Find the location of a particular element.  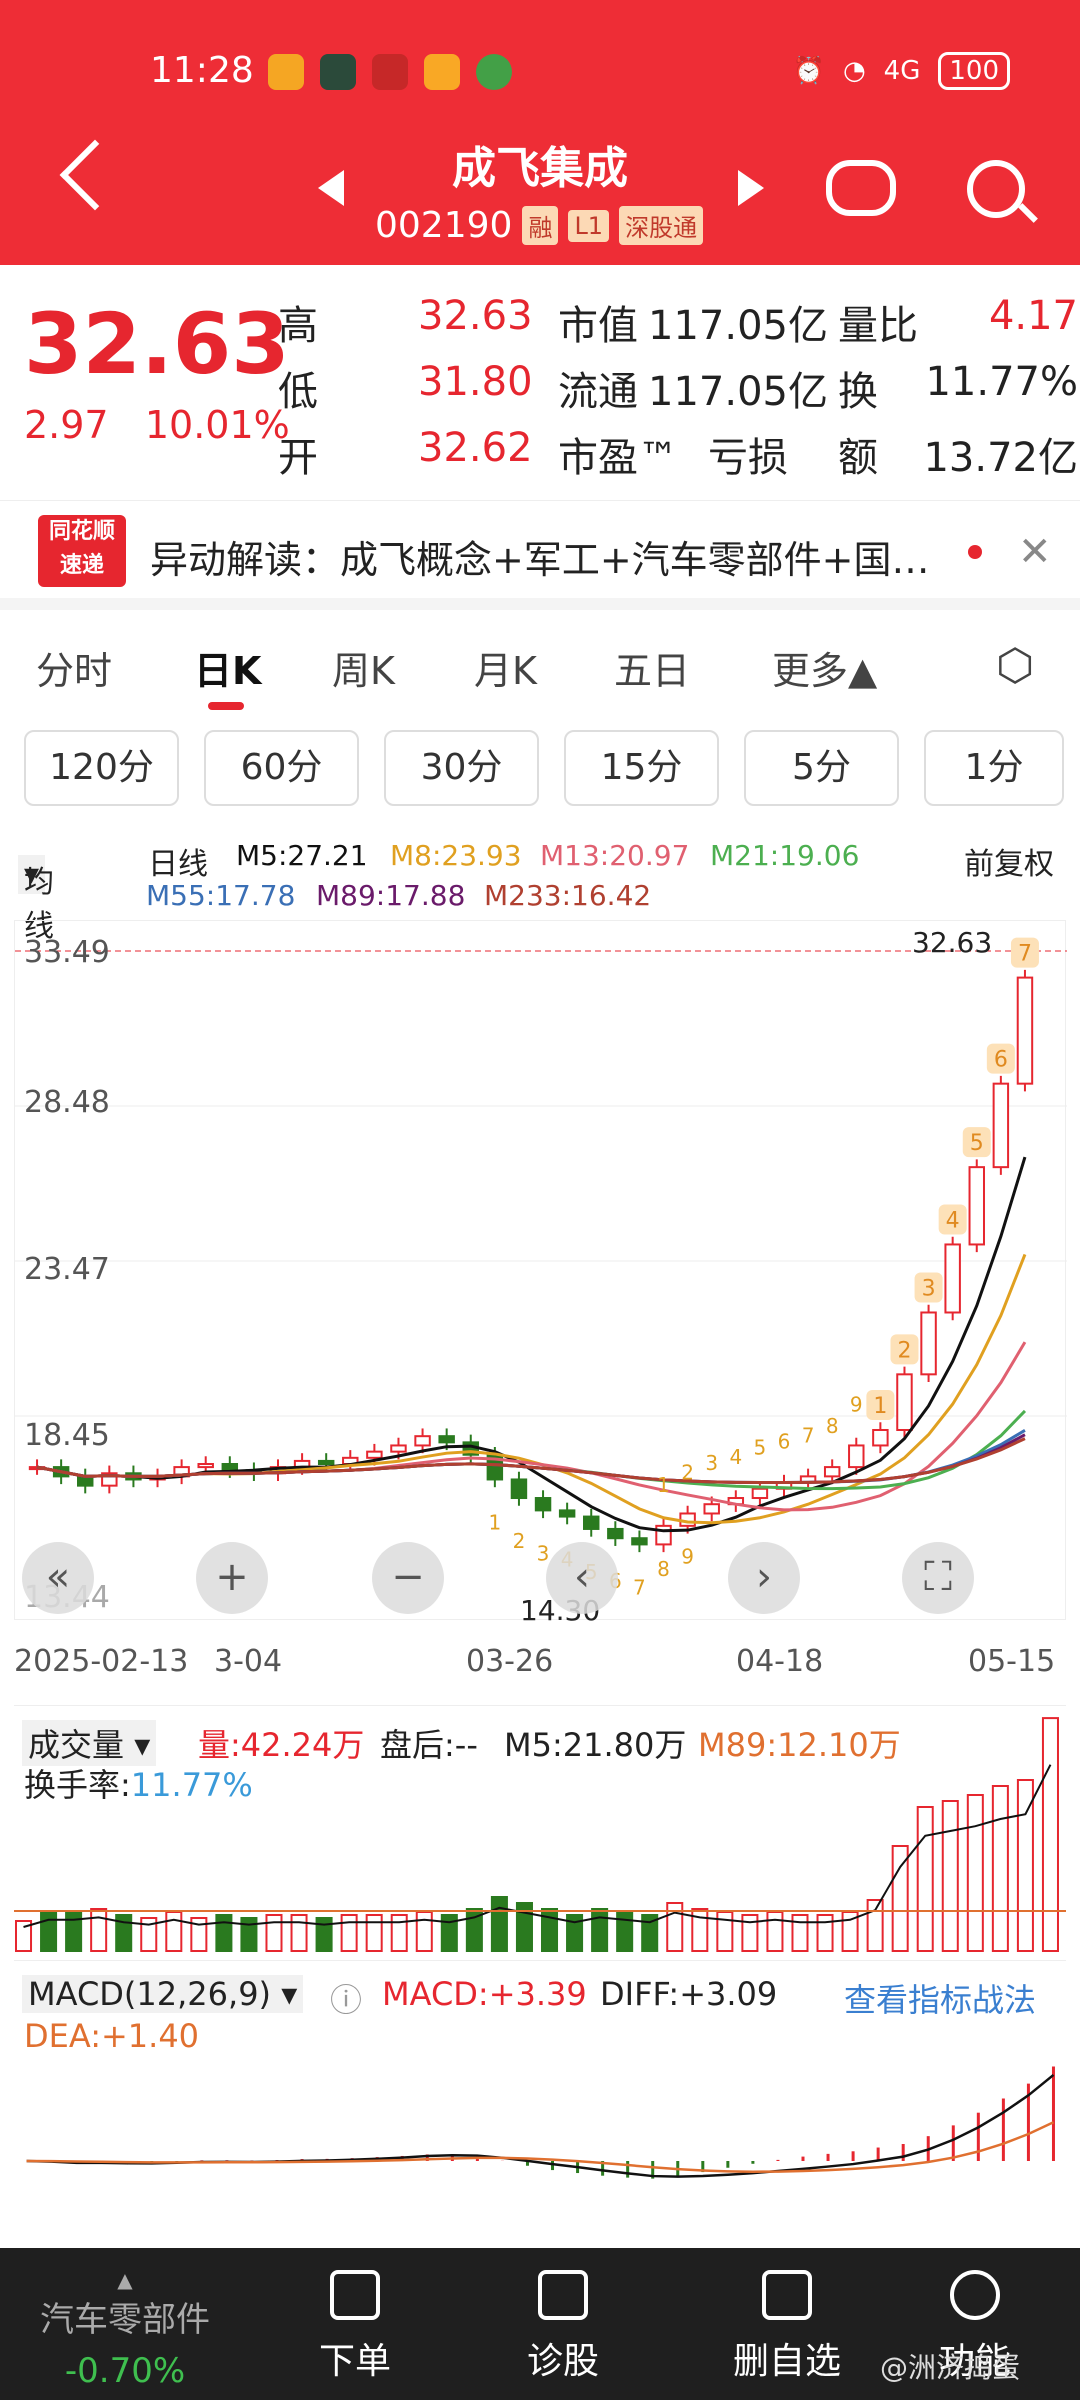

stock-code-row: 002190 融 L1 深股通 is located at coordinates (539, 225).